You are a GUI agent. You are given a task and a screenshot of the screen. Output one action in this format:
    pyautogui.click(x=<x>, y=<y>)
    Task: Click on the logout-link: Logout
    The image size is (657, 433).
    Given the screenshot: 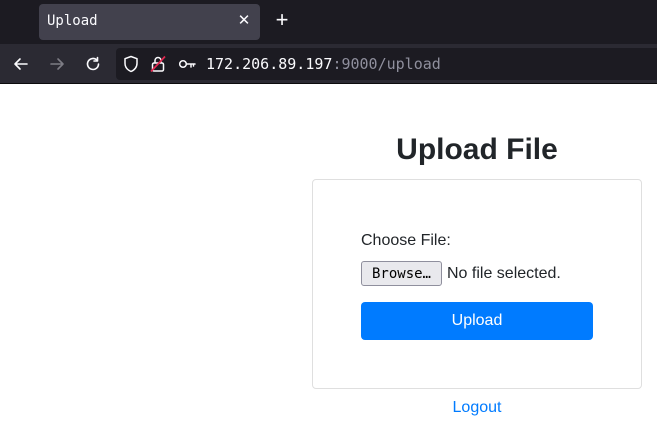 What is the action you would take?
    pyautogui.click(x=477, y=408)
    